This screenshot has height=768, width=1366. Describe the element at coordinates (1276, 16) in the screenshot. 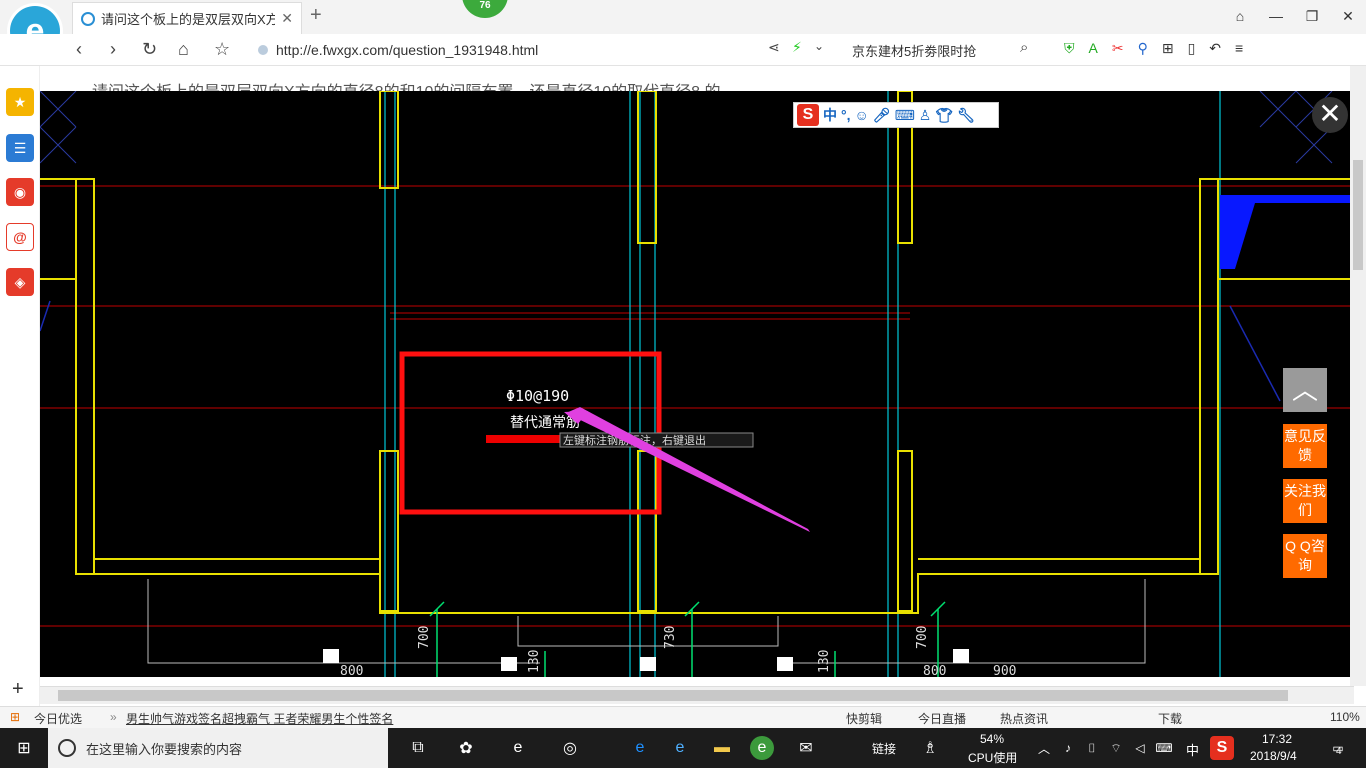

I see `minimize-button: —` at that location.